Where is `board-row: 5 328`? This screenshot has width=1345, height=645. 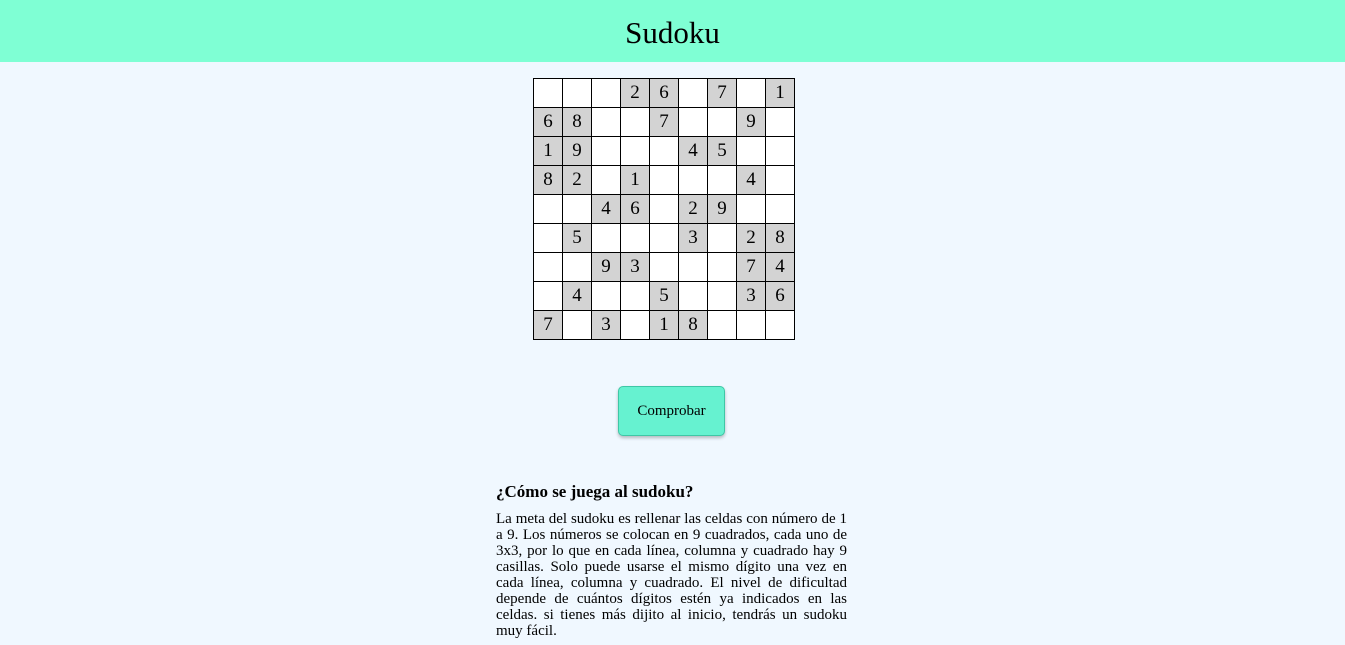
board-row: 5 328 is located at coordinates (664, 238).